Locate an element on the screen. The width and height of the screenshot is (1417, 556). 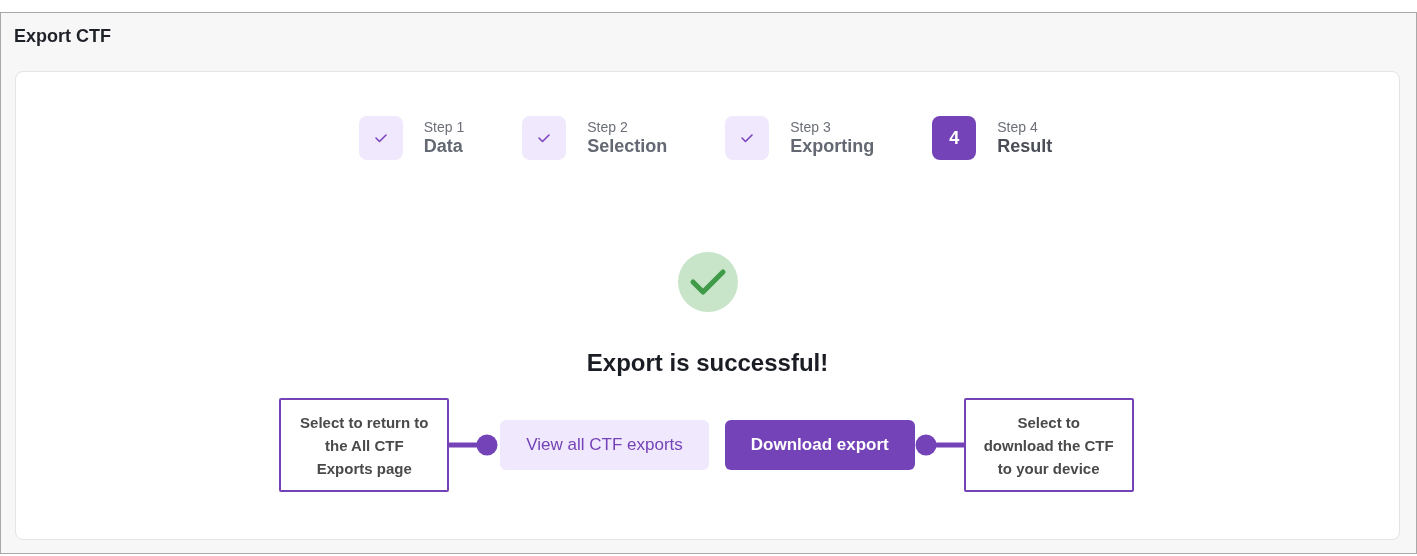
step-number-badge: 4 is located at coordinates (954, 138).